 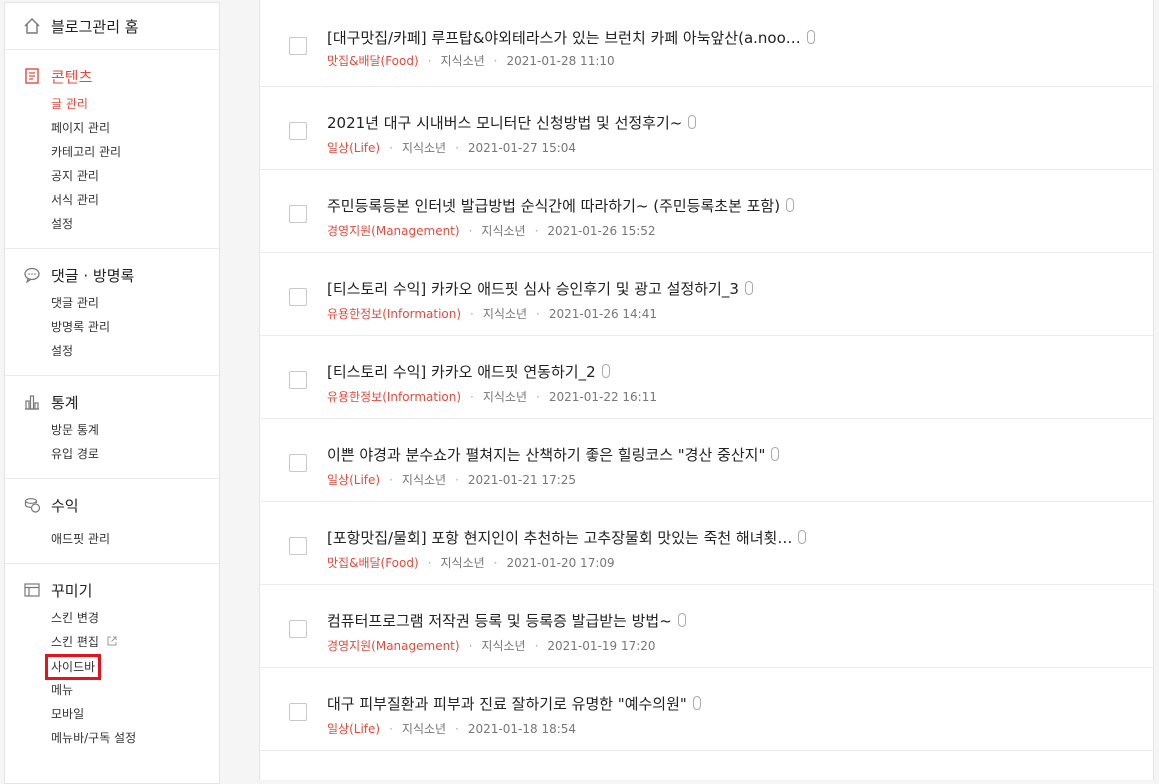 I want to click on sidebar-item-notice-manage: 공지 관리, so click(x=112, y=176).